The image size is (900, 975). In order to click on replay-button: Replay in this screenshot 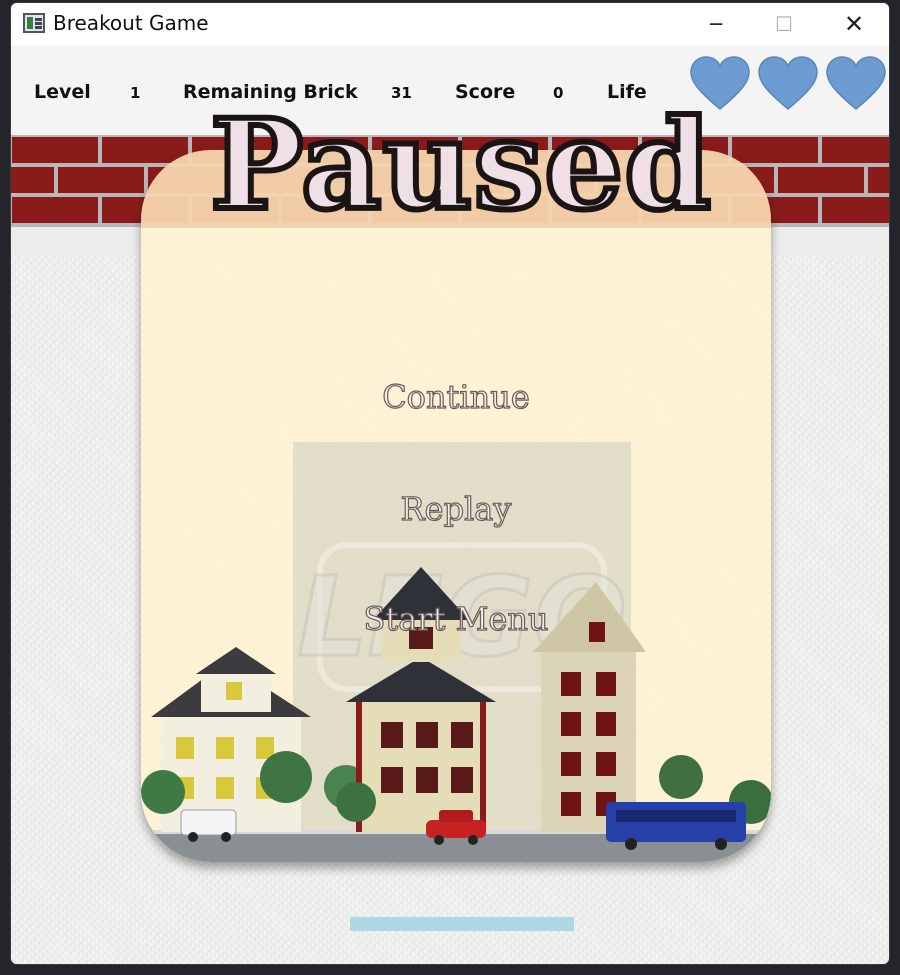, I will do `click(456, 508)`.